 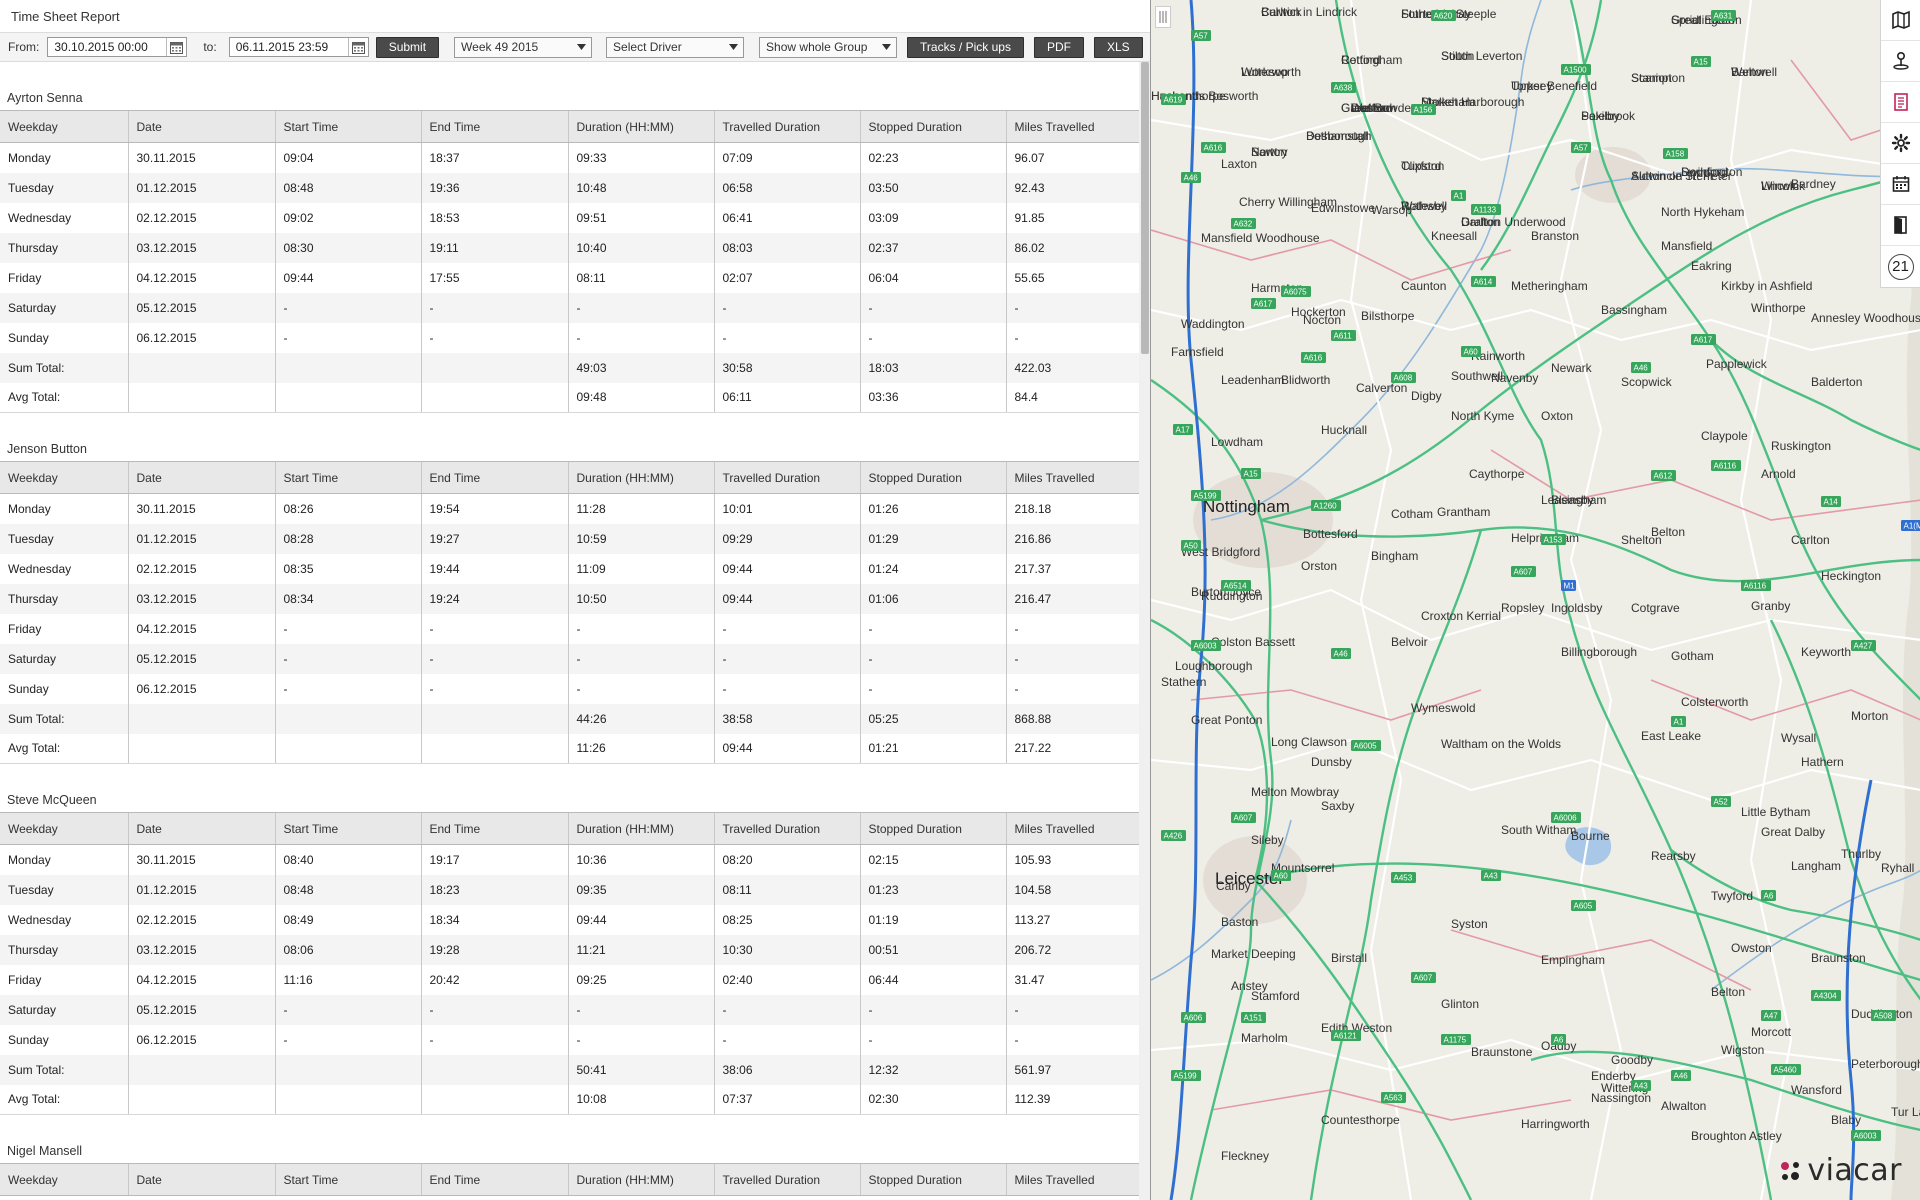 I want to click on table-cell: 04.12.2015, so click(x=201, y=277).